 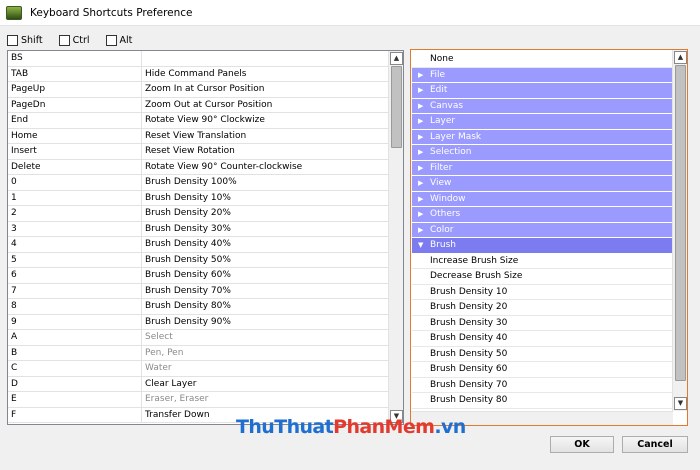 I want to click on command-label: Layer Mask, so click(x=456, y=136).